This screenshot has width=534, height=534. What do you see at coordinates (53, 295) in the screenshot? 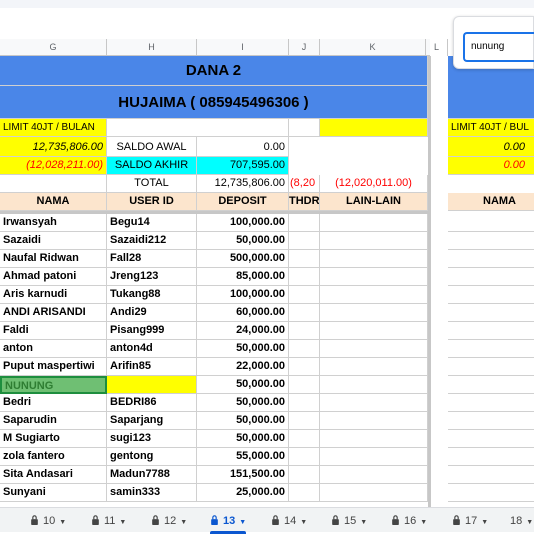
I see `table-cell: Aris karnudi` at bounding box center [53, 295].